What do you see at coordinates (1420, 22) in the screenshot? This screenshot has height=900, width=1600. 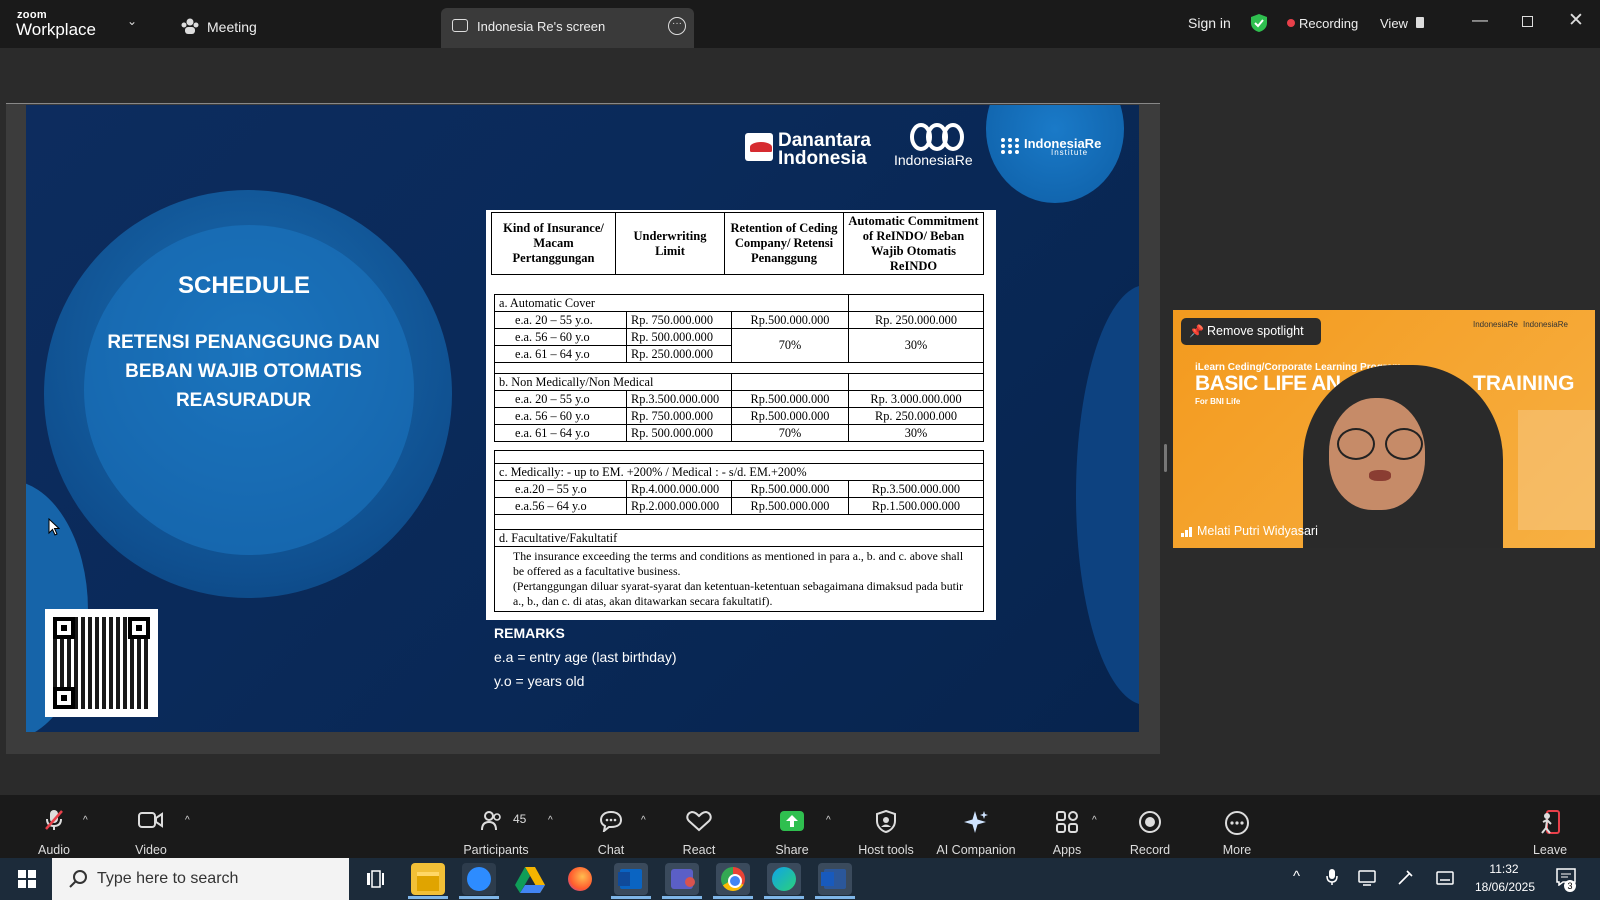 I see `view-icon` at bounding box center [1420, 22].